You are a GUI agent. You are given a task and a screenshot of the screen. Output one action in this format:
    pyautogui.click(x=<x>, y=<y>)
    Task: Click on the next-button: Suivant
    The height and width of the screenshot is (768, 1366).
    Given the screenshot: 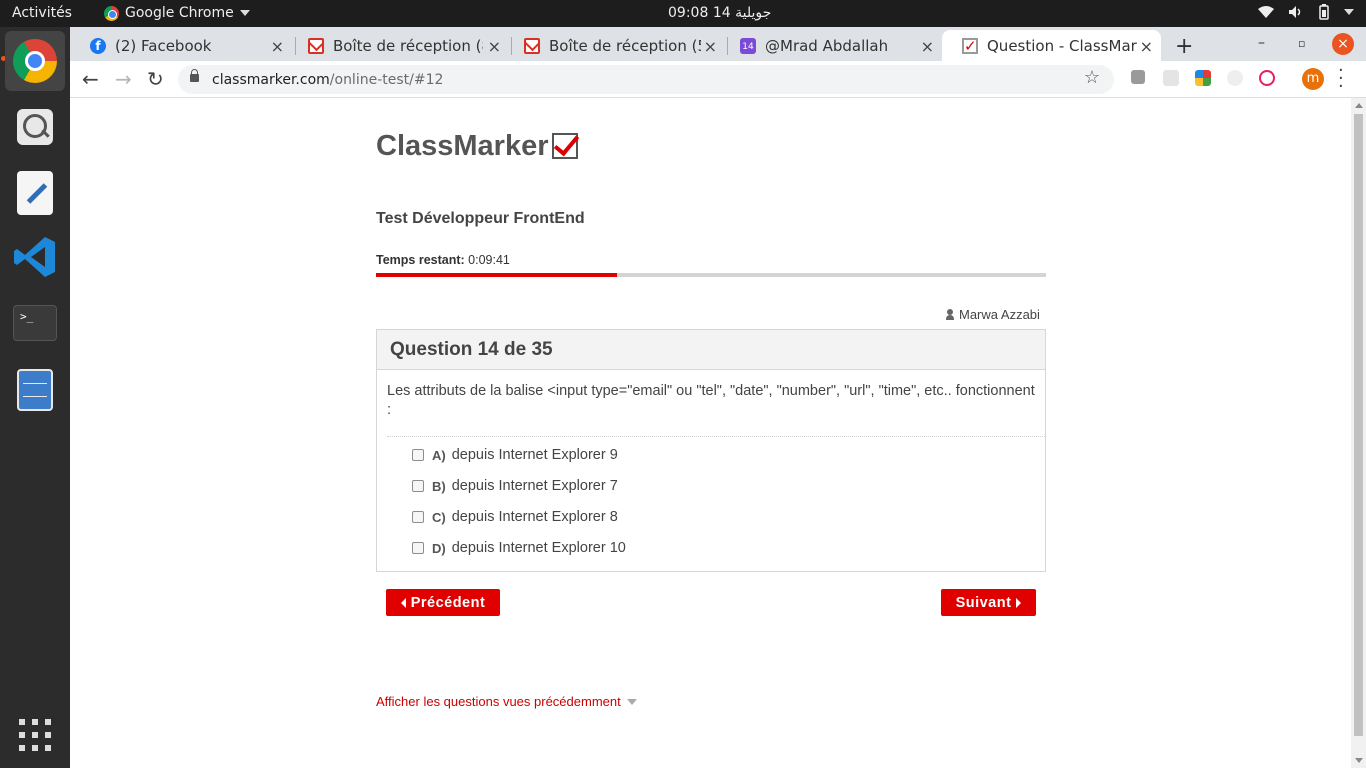 What is the action you would take?
    pyautogui.click(x=988, y=602)
    